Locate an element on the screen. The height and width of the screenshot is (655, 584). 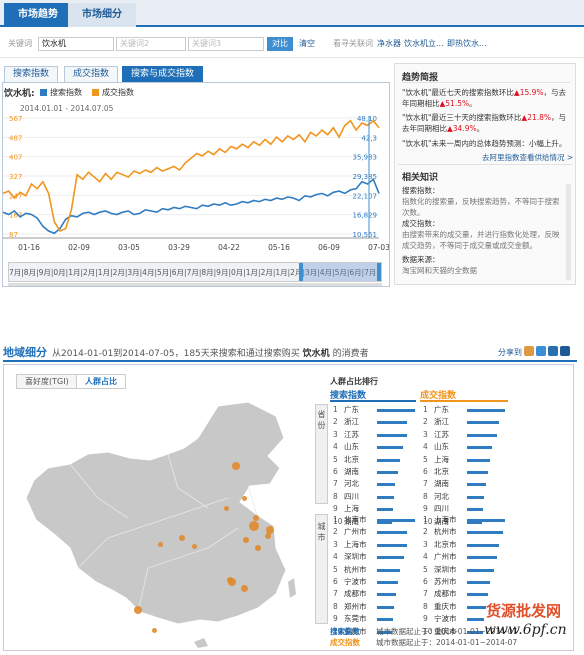
x-axis-tick: 03-29 is located at coordinates (179, 247).